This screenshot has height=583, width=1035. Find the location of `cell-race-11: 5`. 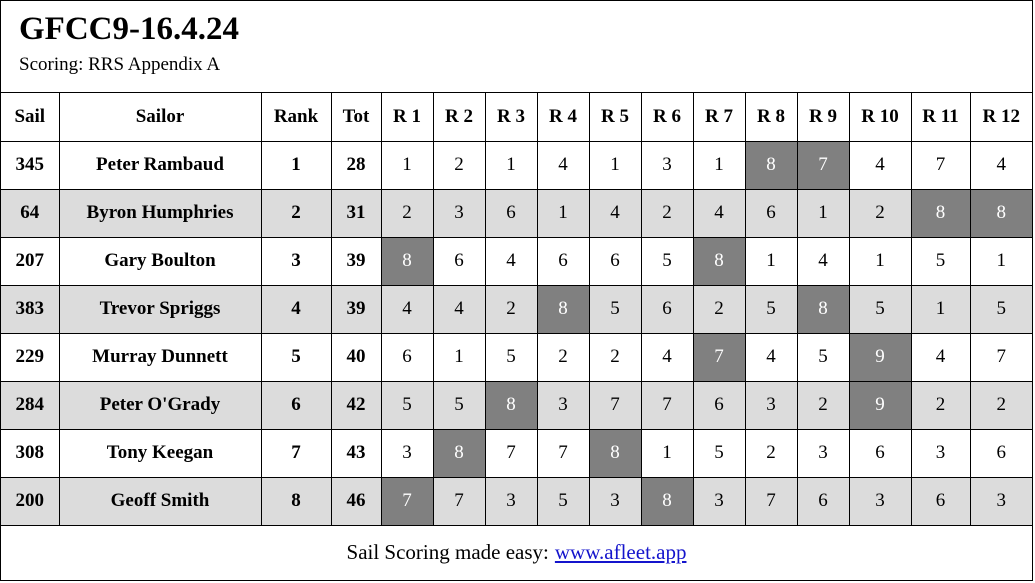

cell-race-11: 5 is located at coordinates (941, 261).